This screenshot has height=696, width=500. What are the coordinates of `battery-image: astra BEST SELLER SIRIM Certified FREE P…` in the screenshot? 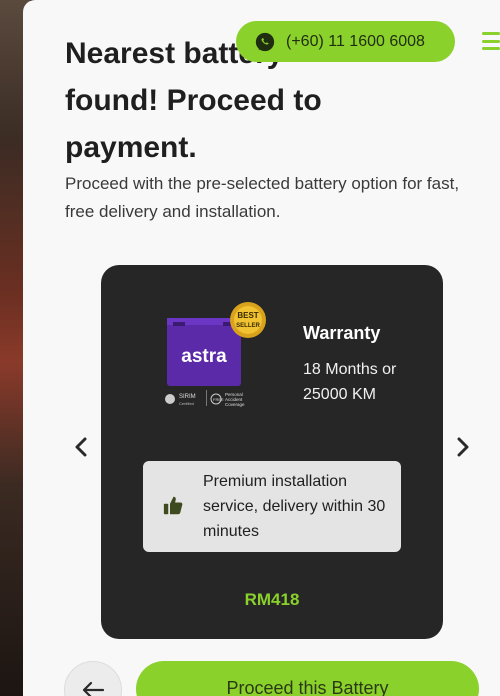 It's located at (215, 354).